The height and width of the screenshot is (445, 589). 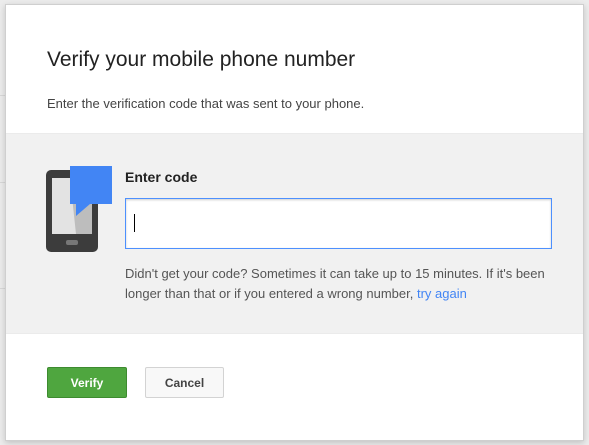 I want to click on text-caret, so click(x=134, y=223).